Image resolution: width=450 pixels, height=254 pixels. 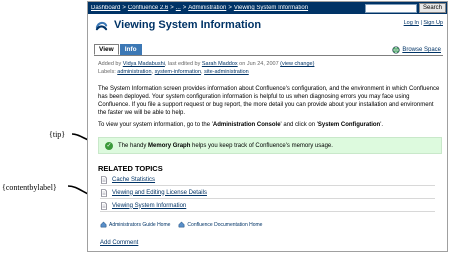 What do you see at coordinates (268, 55) in the screenshot?
I see `tab-divider` at bounding box center [268, 55].